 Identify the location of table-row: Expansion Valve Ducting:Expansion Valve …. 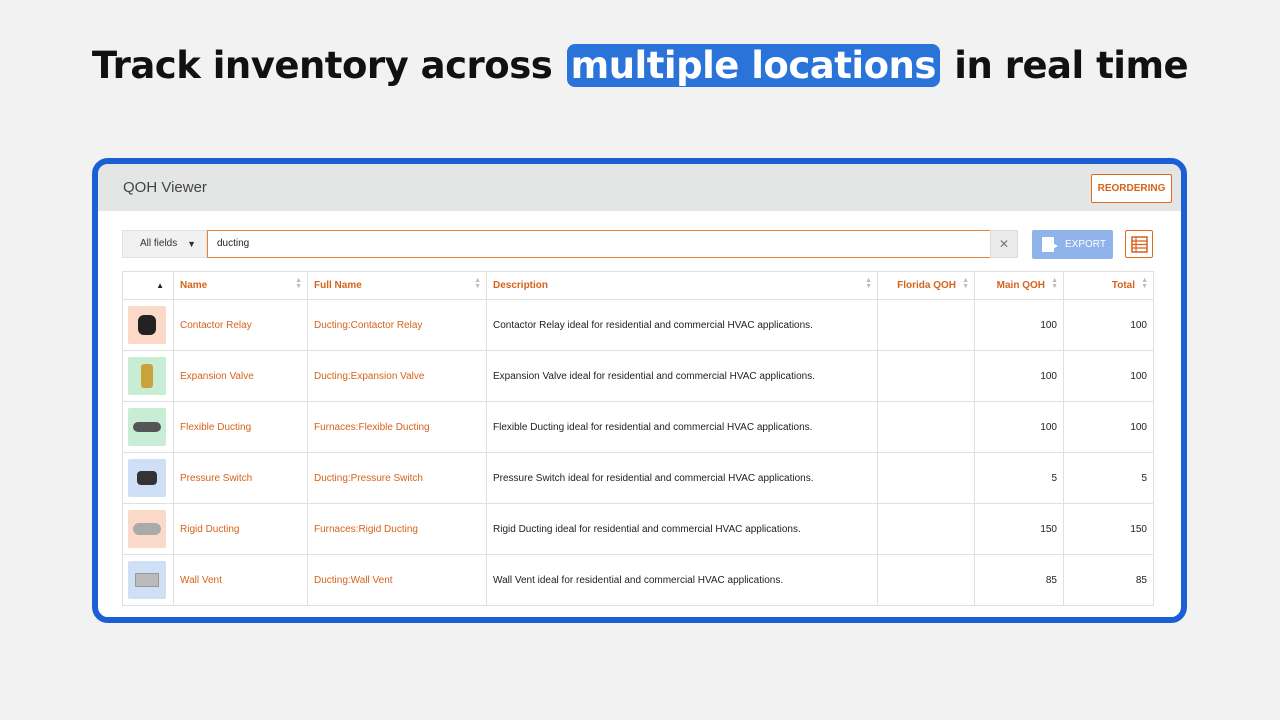
(638, 376).